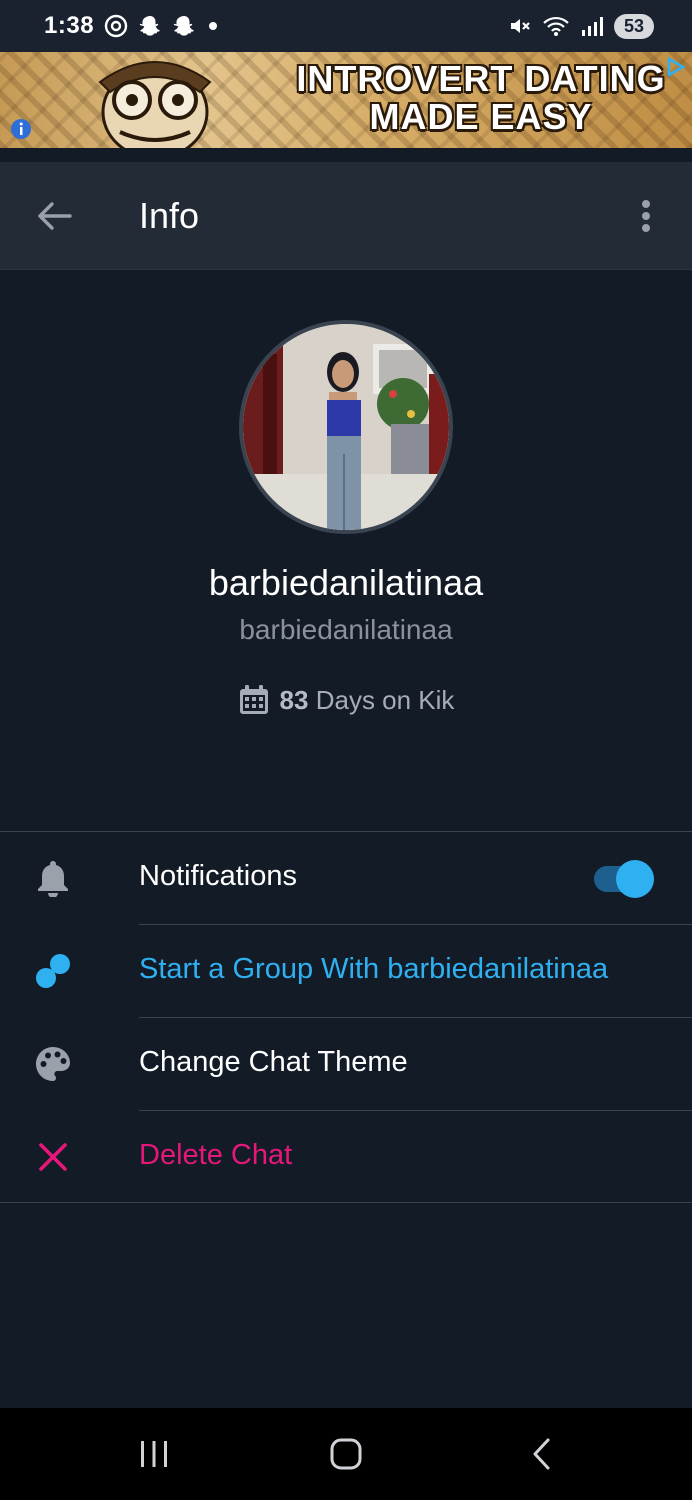 The height and width of the screenshot is (1500, 692). Describe the element at coordinates (592, 26) in the screenshot. I see `signal-icon` at that location.